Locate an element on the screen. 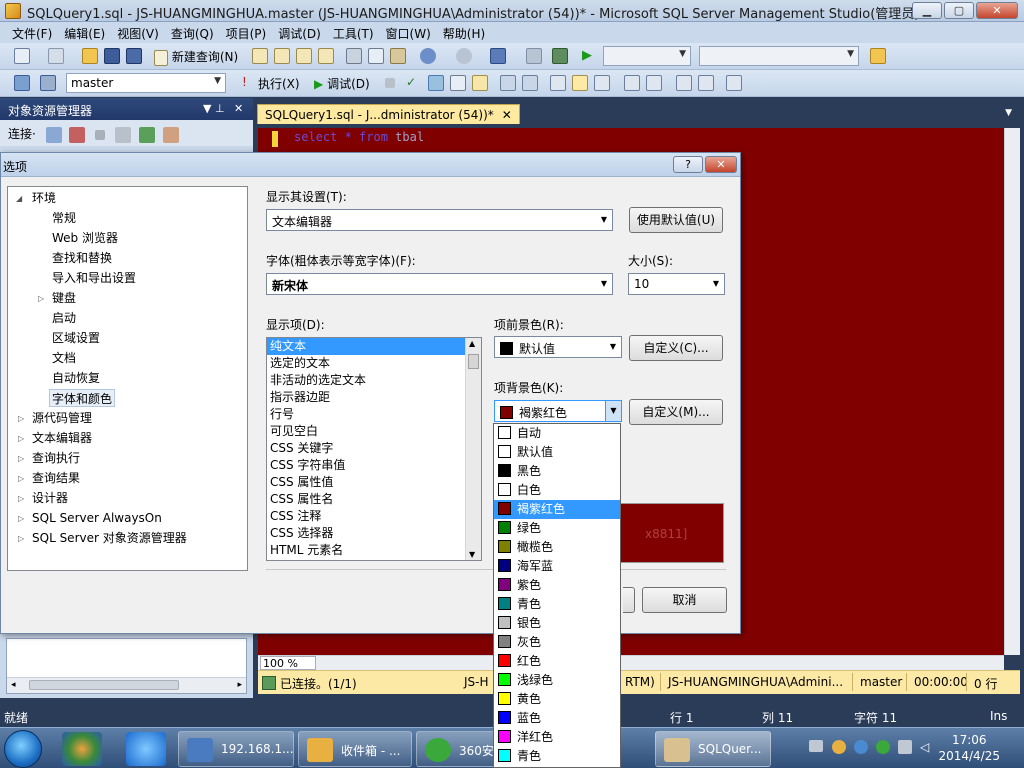 The width and height of the screenshot is (1024, 768). refresh-icon is located at coordinates (146, 134).